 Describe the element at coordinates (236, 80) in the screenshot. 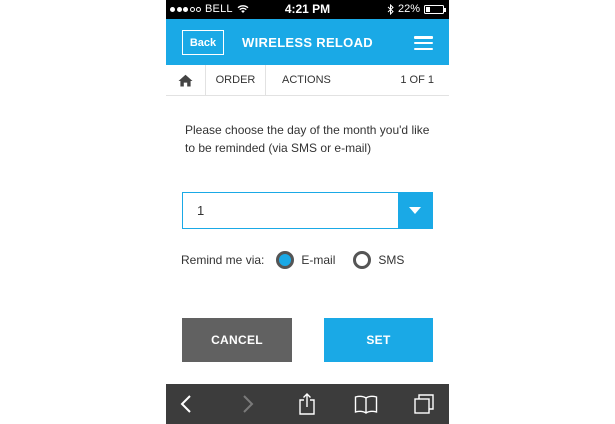

I see `breadcrumb-order: ORDER` at that location.